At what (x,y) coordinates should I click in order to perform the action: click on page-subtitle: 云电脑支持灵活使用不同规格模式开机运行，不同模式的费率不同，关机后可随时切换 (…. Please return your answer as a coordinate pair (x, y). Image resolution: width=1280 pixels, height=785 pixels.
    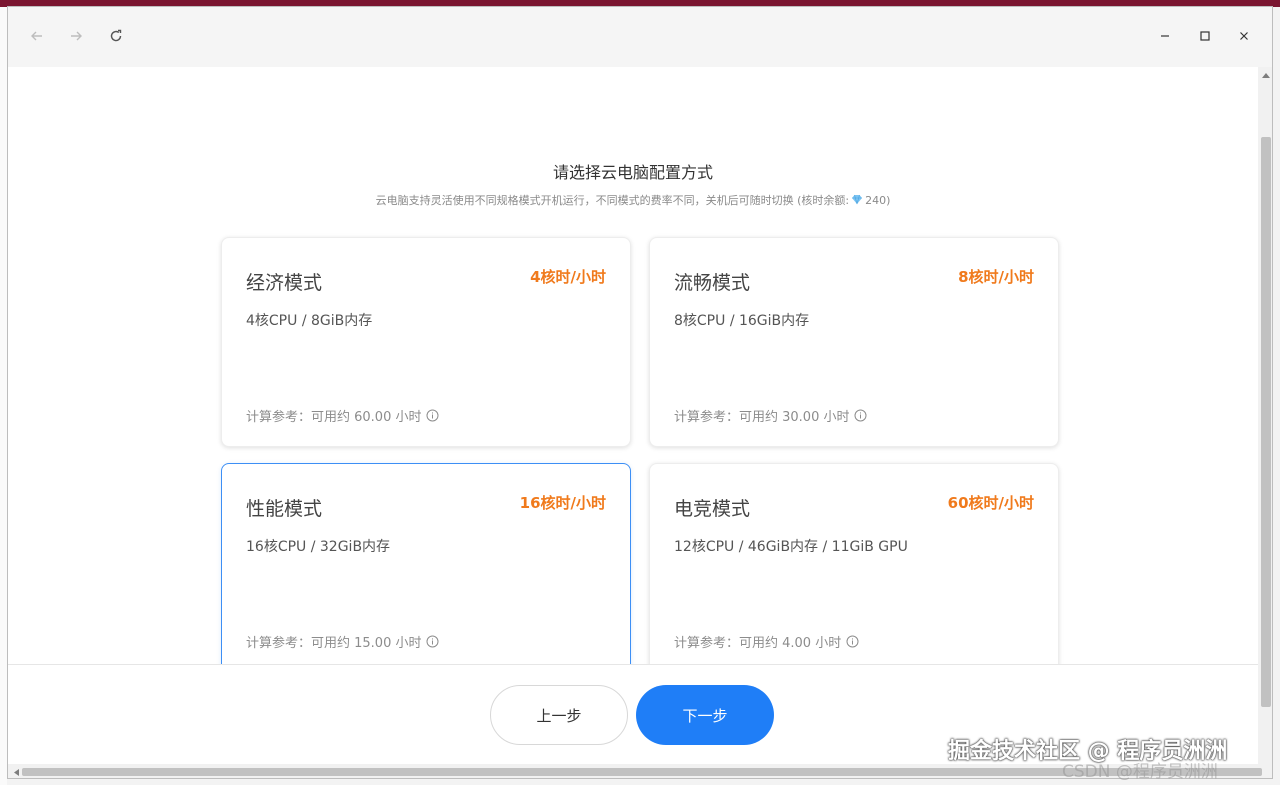
    Looking at the image, I should click on (633, 200).